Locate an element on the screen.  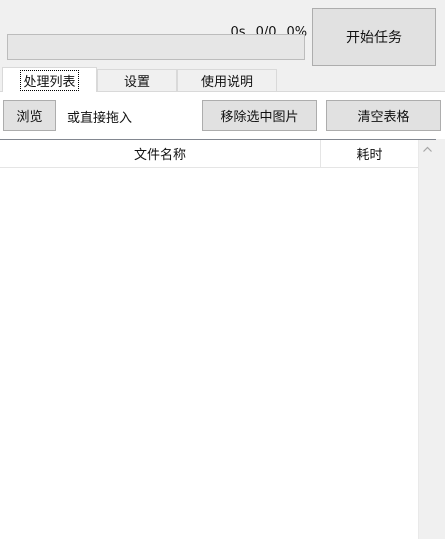
chevron-up-icon is located at coordinates (427, 148).